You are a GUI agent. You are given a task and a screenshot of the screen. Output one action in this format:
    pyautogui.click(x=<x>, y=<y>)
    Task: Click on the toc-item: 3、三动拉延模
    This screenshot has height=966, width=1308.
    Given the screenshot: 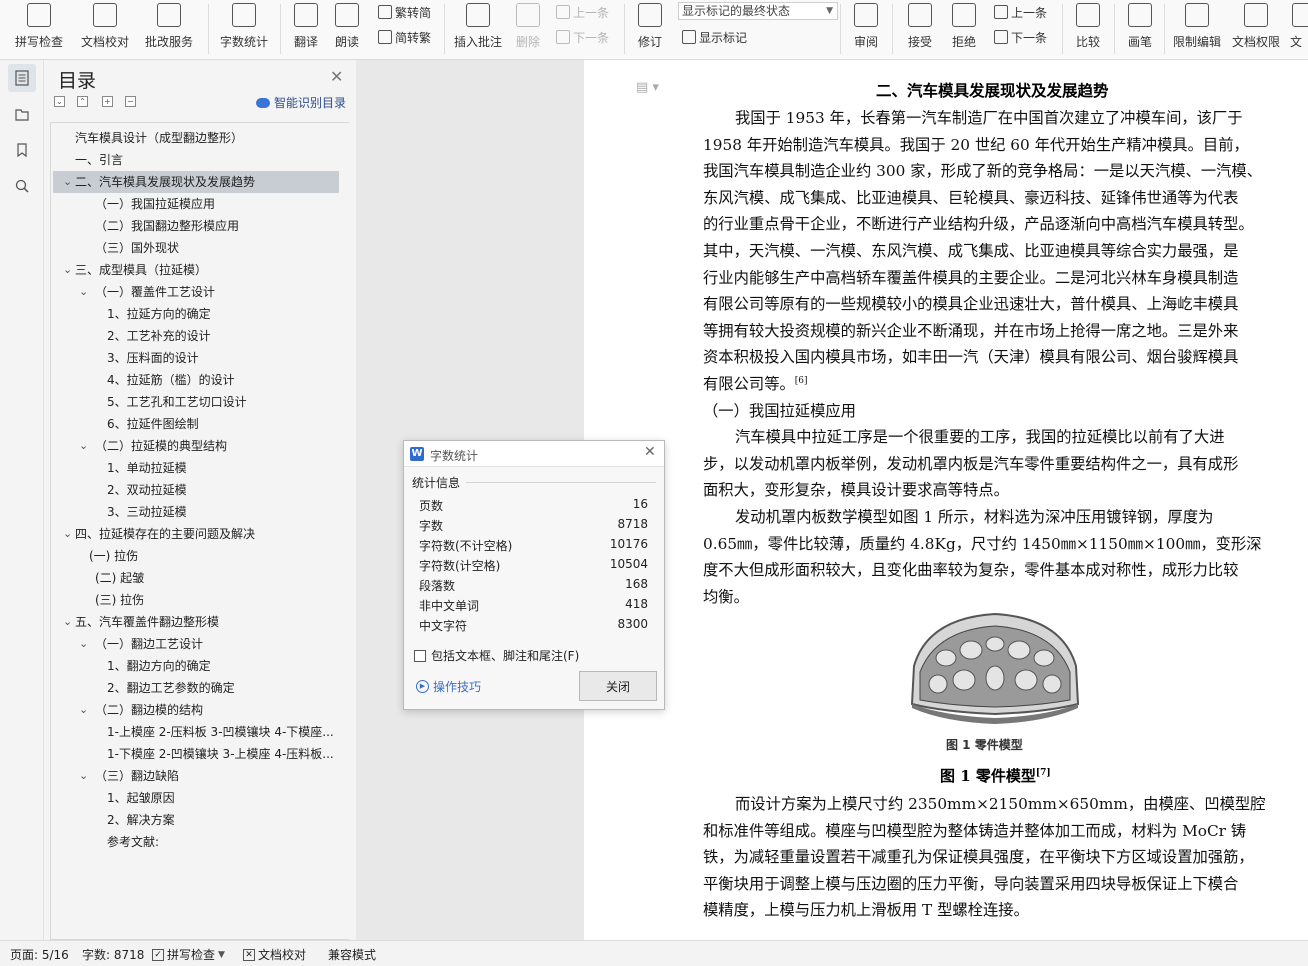 What is the action you would take?
    pyautogui.click(x=222, y=512)
    